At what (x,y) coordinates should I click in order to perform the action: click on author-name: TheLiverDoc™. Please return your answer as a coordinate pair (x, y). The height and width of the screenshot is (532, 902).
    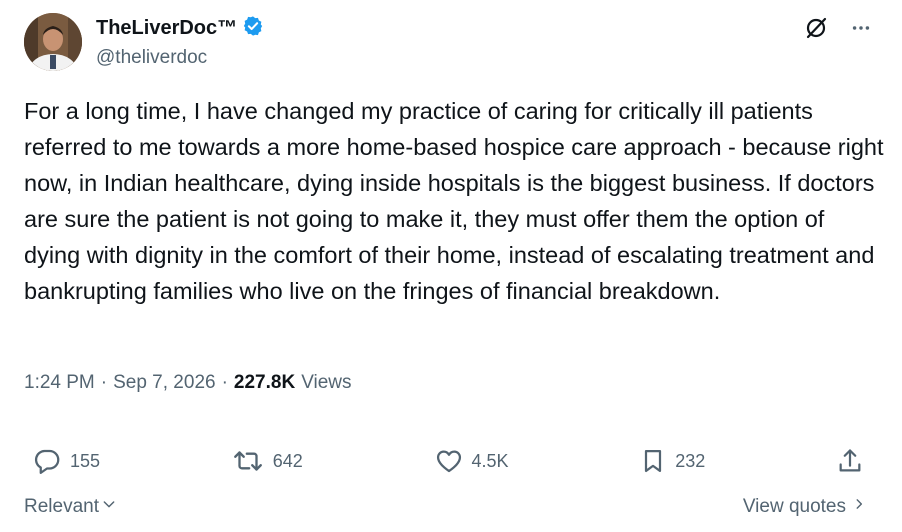
    Looking at the image, I should click on (166, 28).